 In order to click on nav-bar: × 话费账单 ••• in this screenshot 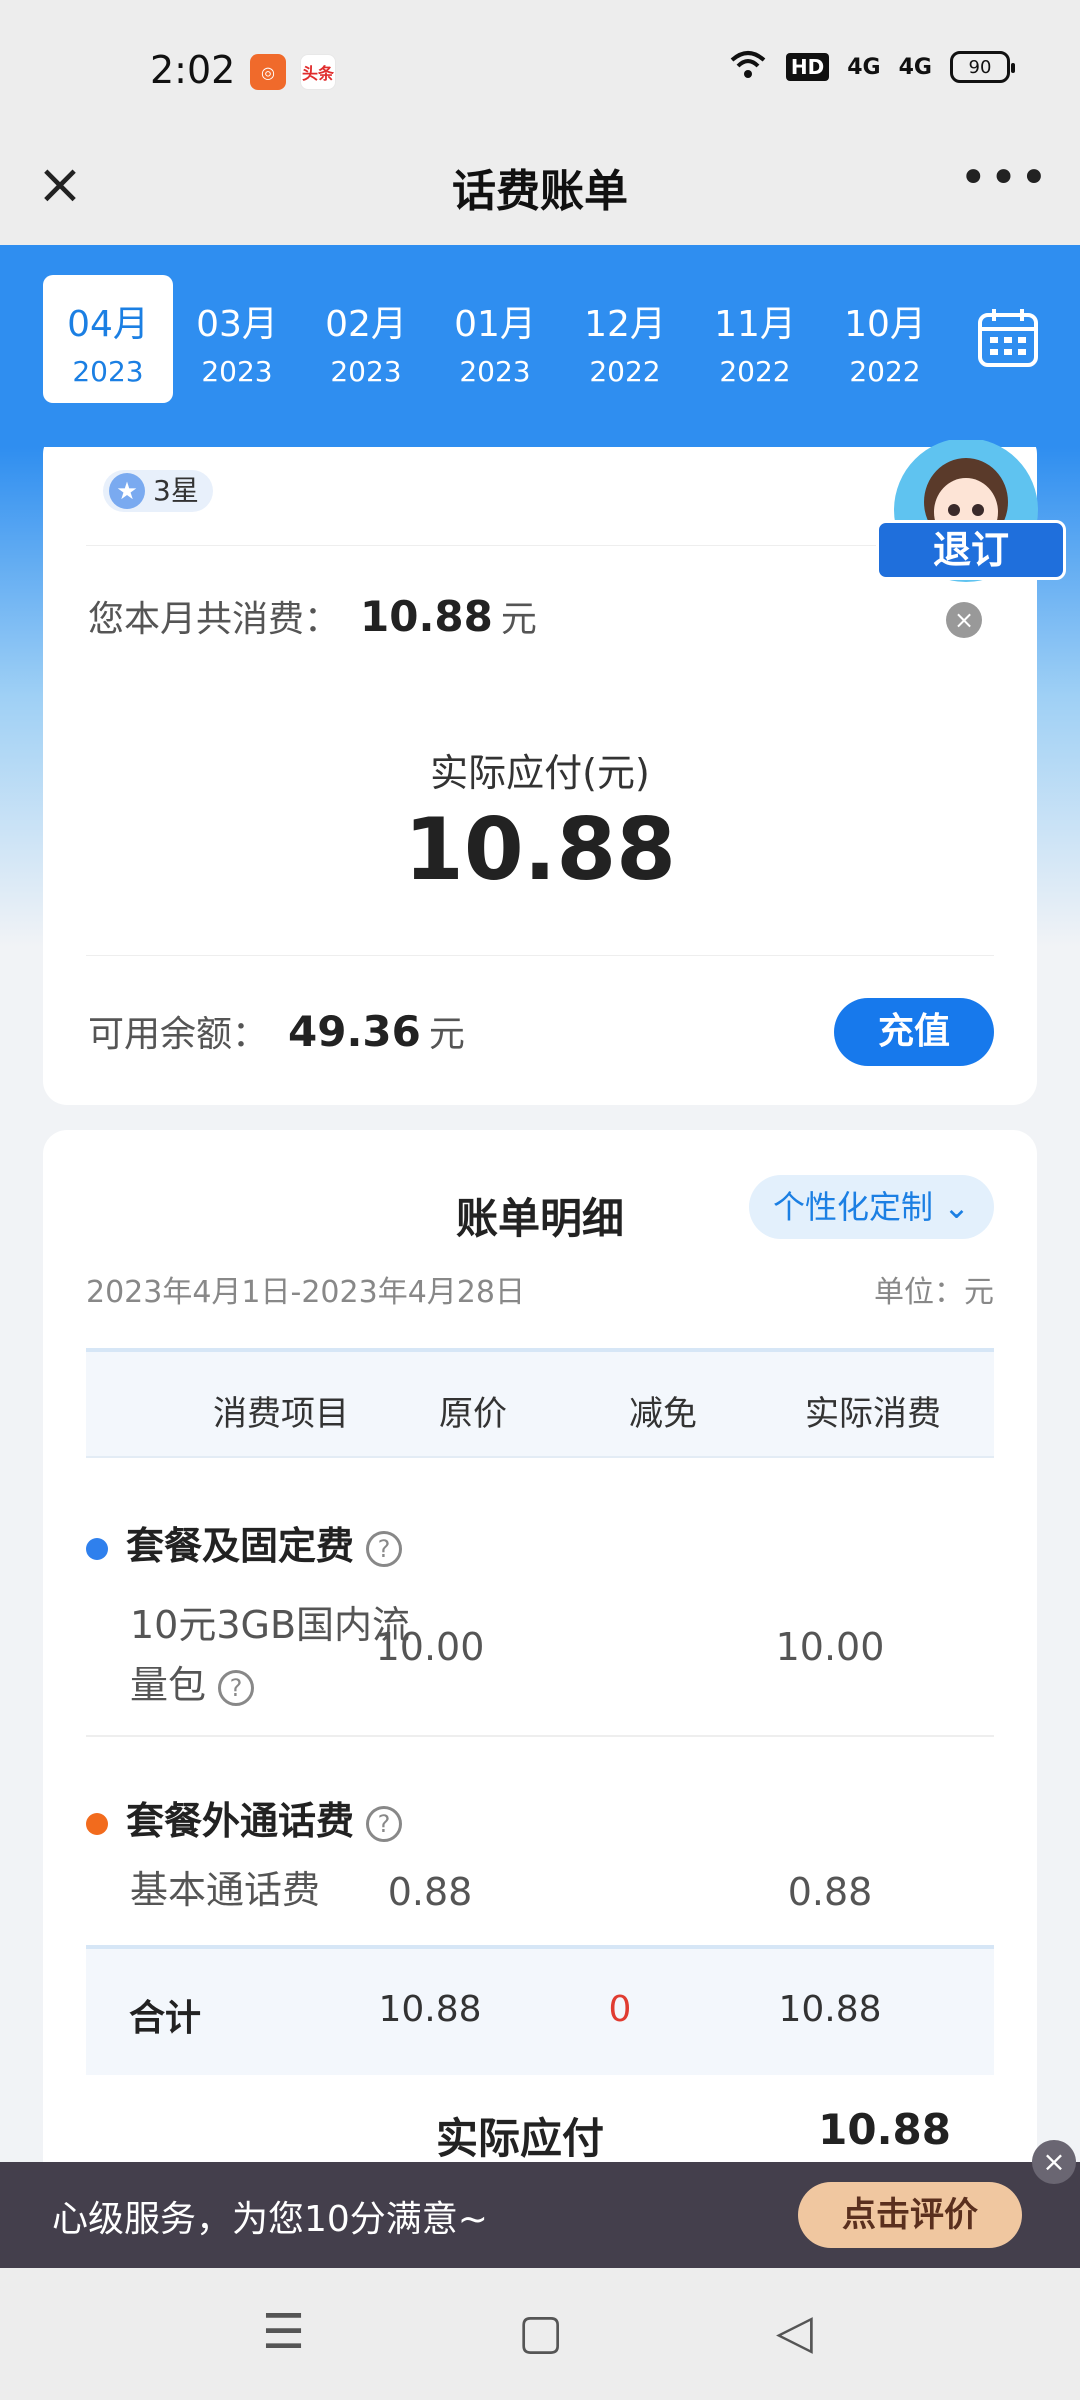, I will do `click(540, 192)`.